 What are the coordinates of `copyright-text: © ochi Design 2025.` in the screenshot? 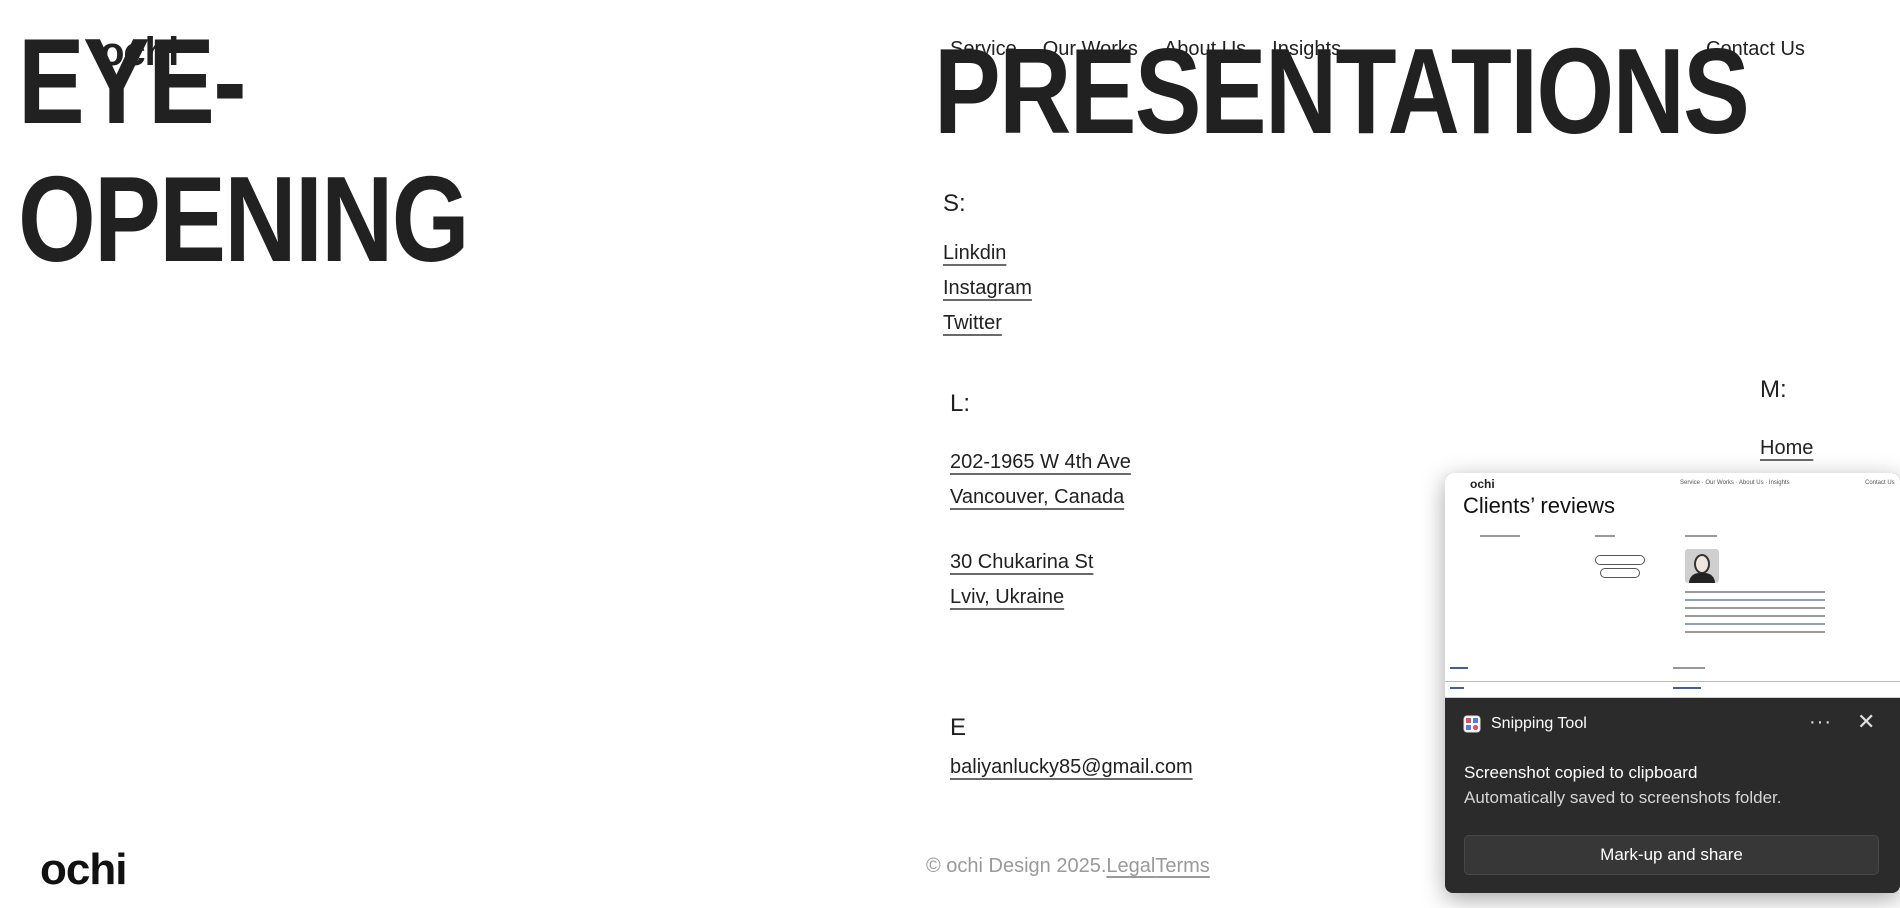 It's located at (1016, 866).